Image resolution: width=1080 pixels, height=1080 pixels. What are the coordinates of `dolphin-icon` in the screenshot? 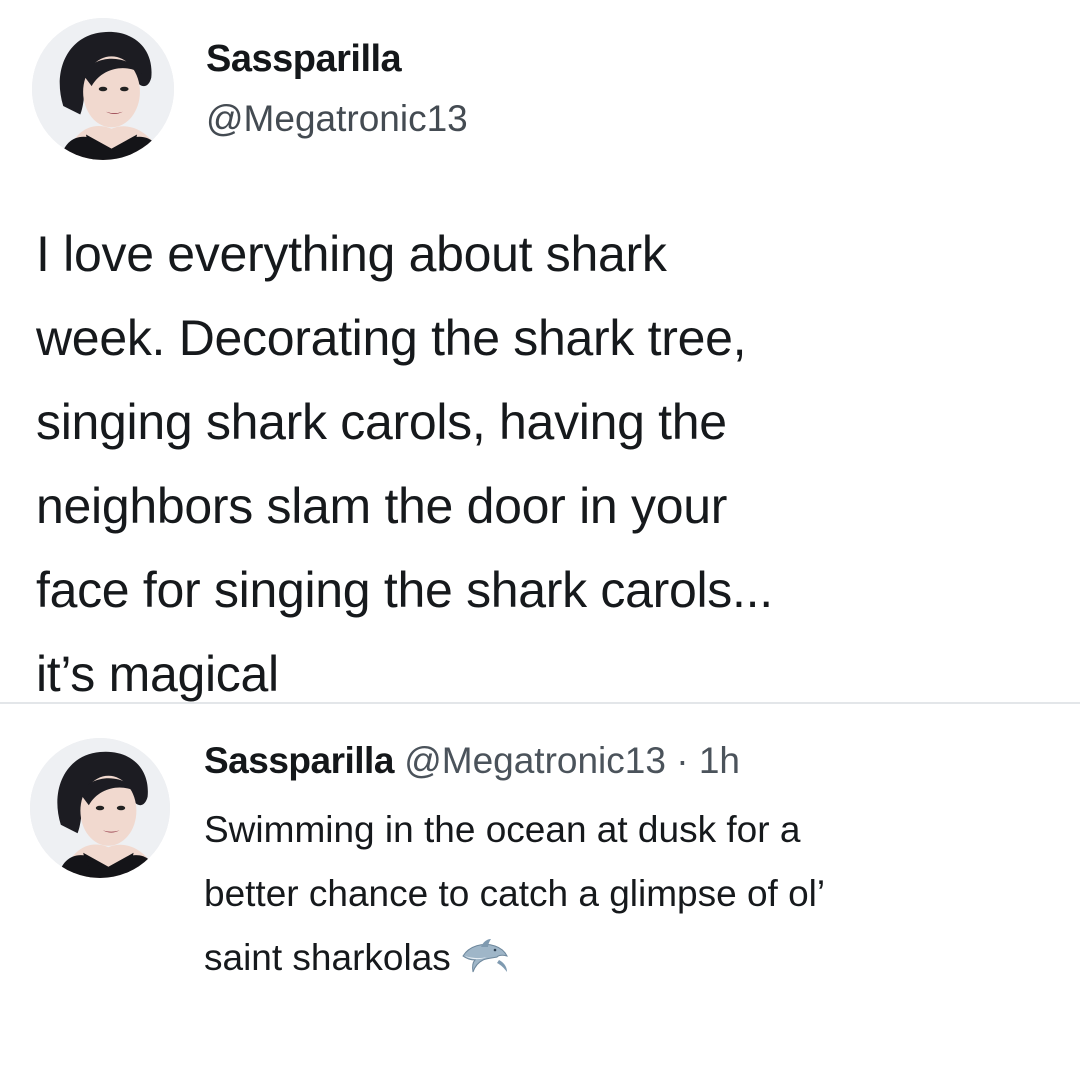 It's located at (485, 956).